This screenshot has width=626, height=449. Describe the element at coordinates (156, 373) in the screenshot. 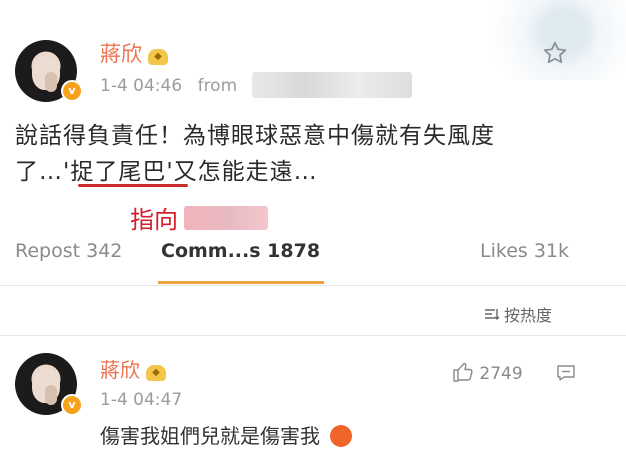

I see `comment-vip-crown-icon: ◆` at that location.